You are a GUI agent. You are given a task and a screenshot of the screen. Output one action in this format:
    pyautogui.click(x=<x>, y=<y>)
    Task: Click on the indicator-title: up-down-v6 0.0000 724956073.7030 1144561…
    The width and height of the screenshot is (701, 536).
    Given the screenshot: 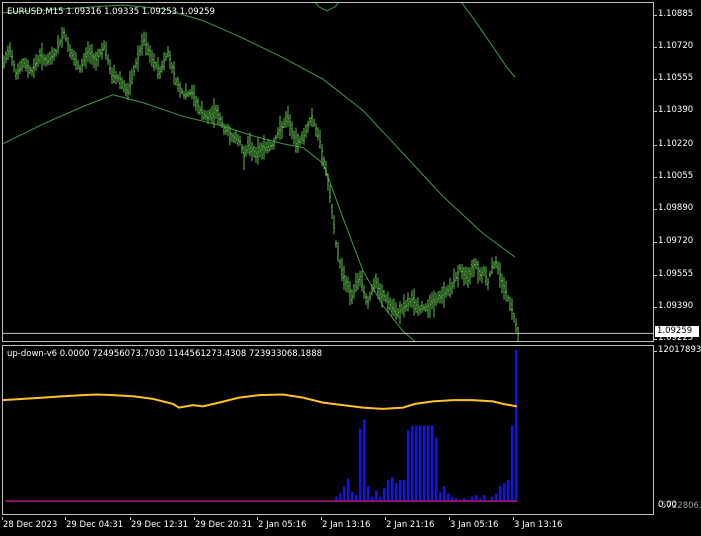 What is the action you would take?
    pyautogui.click(x=165, y=354)
    